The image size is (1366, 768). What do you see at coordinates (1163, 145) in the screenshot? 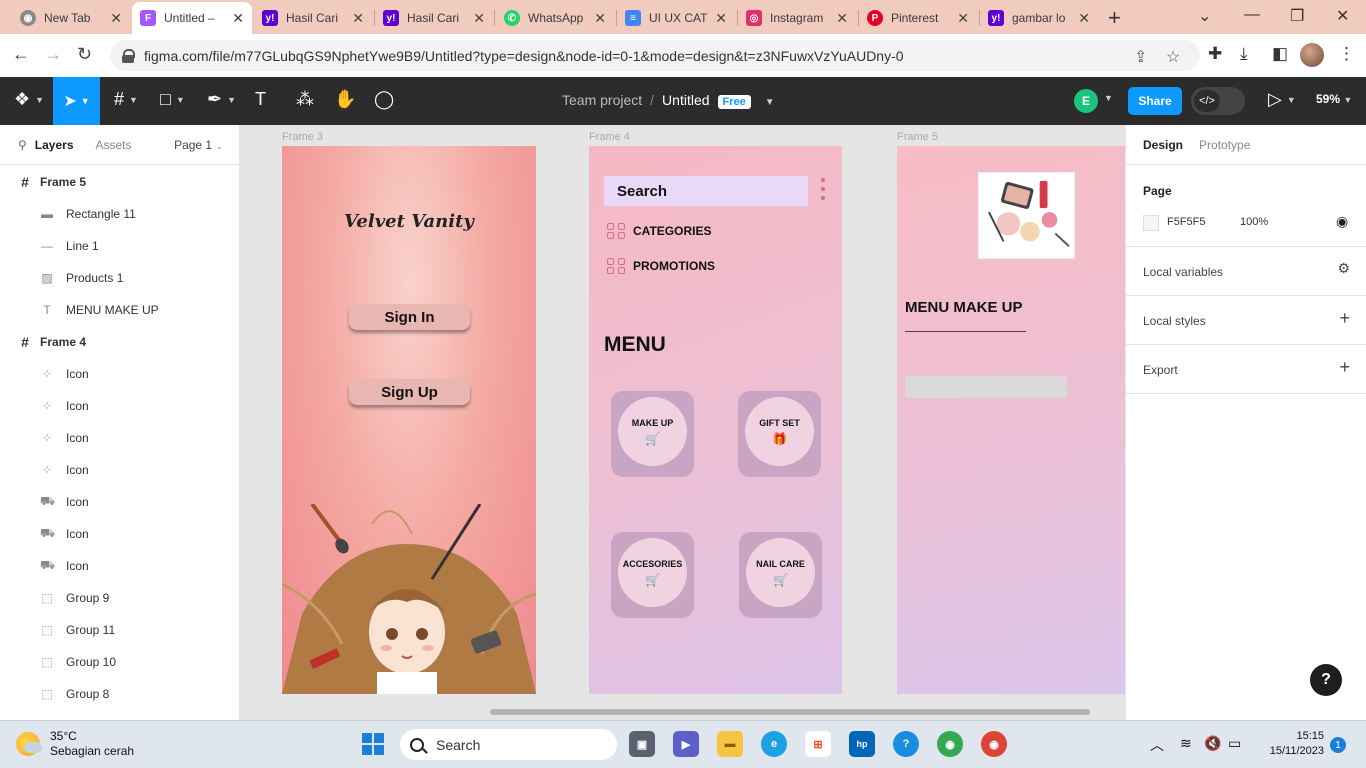
I see `tab-design: Design` at bounding box center [1163, 145].